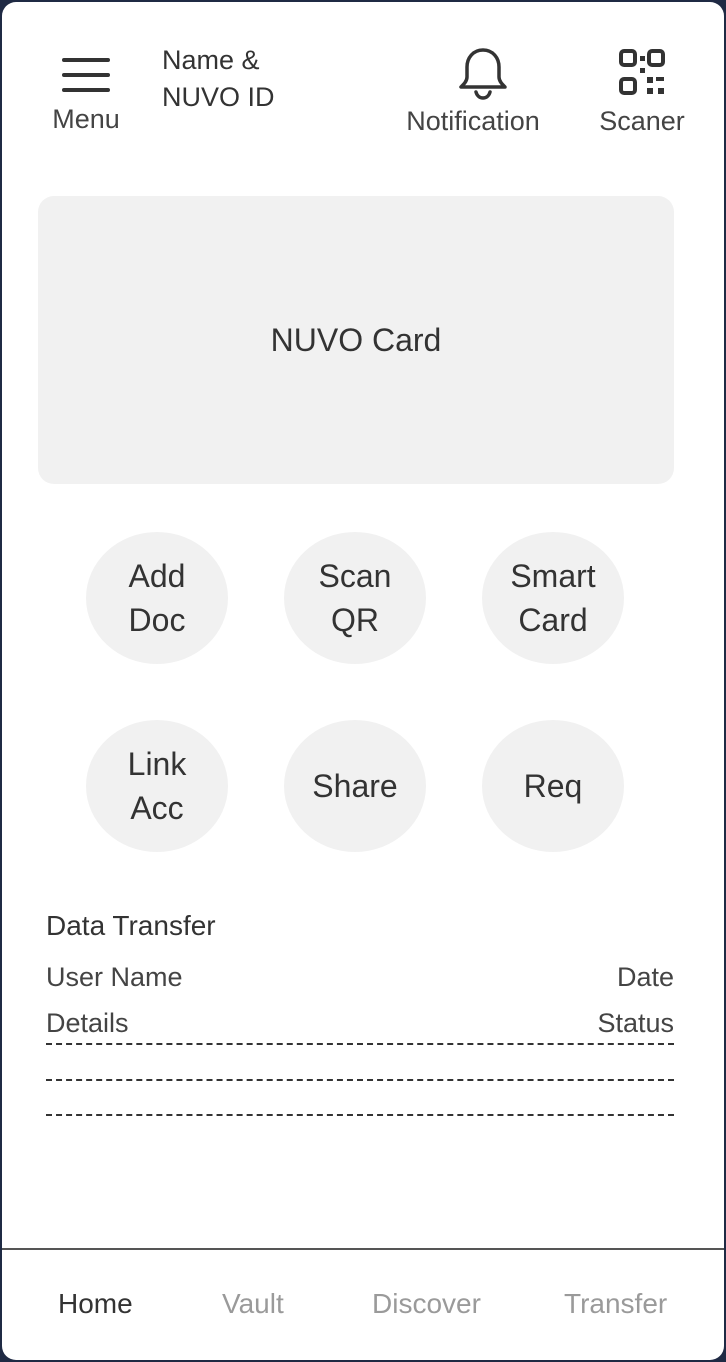 The image size is (726, 1362). I want to click on bell-icon, so click(483, 74).